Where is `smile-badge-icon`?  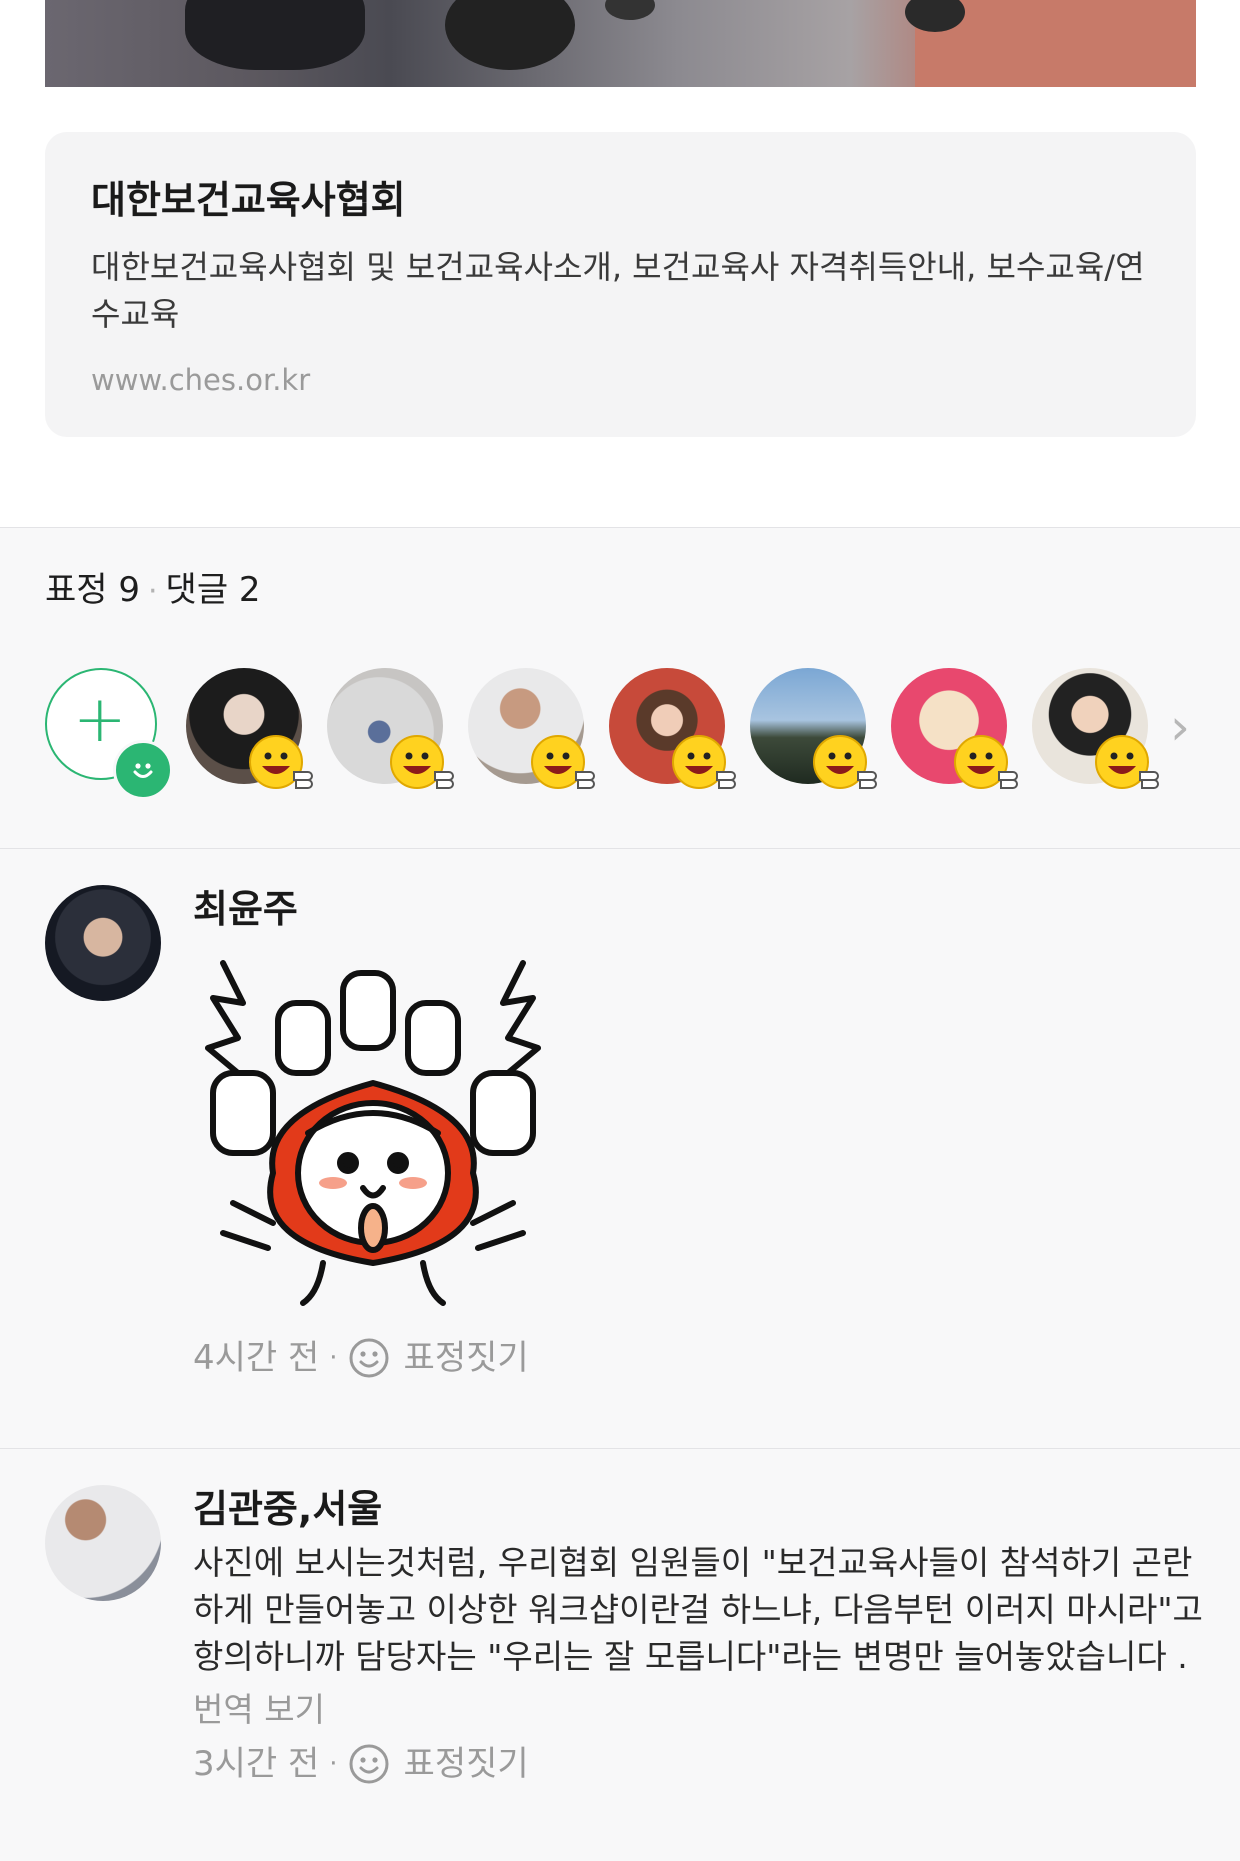
smile-badge-icon is located at coordinates (143, 770).